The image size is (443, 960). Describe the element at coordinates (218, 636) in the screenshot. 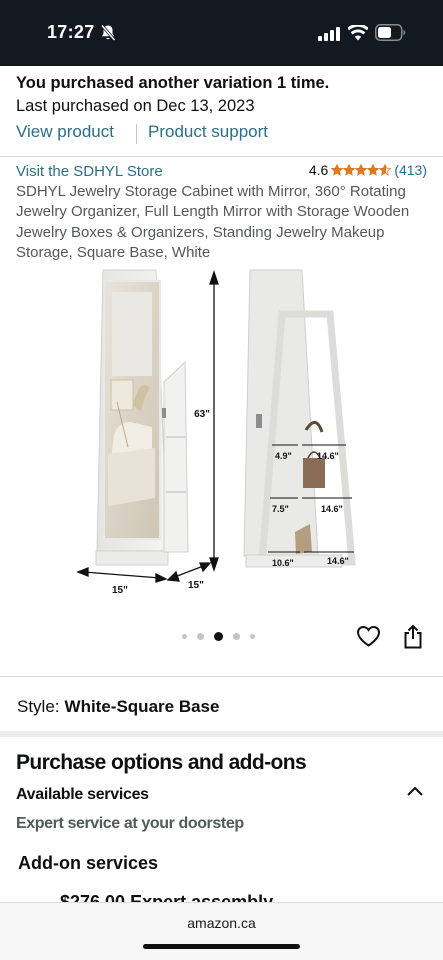

I see `carousel-dot-active` at that location.